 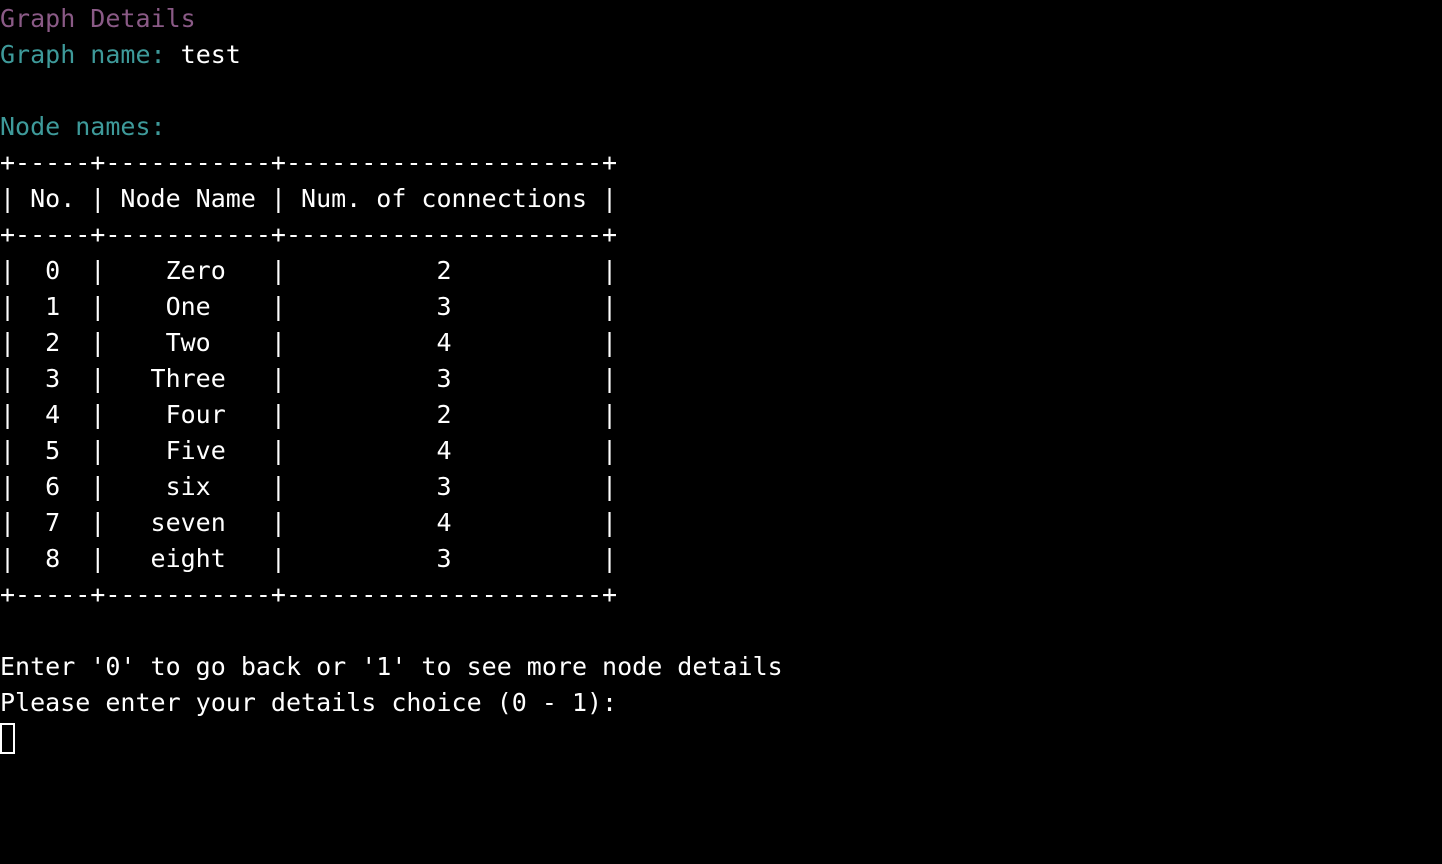 I want to click on table-row: | 4 | Four | 2 |, so click(x=309, y=414).